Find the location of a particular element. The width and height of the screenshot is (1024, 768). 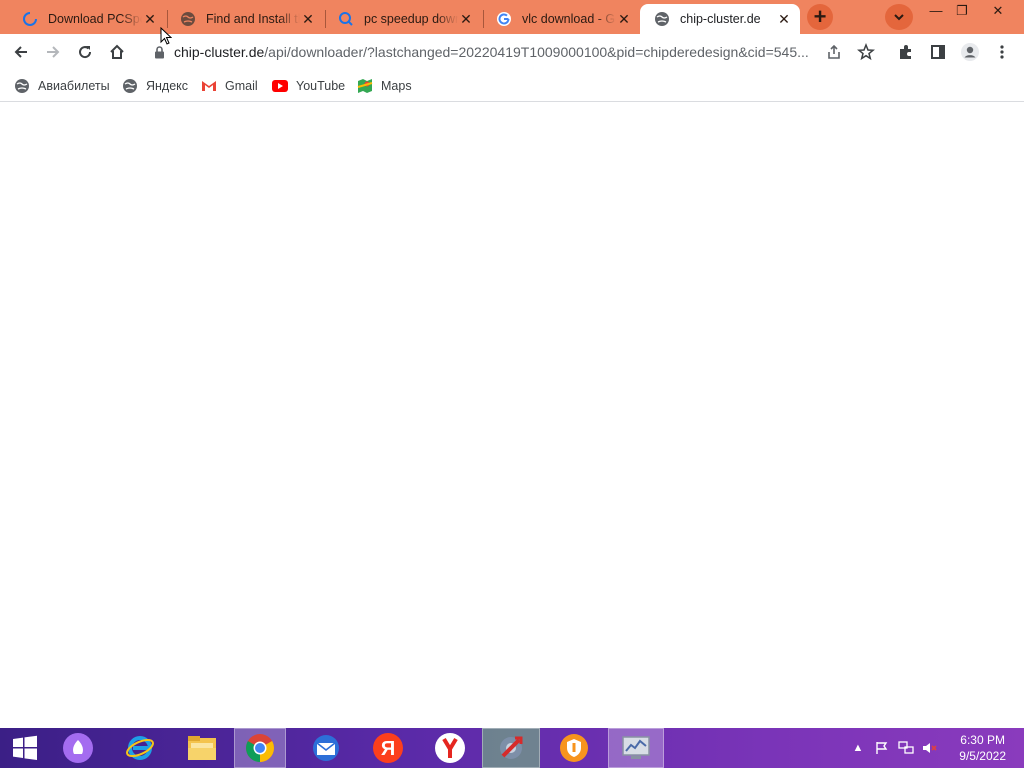

menu-button is located at coordinates (1002, 52).